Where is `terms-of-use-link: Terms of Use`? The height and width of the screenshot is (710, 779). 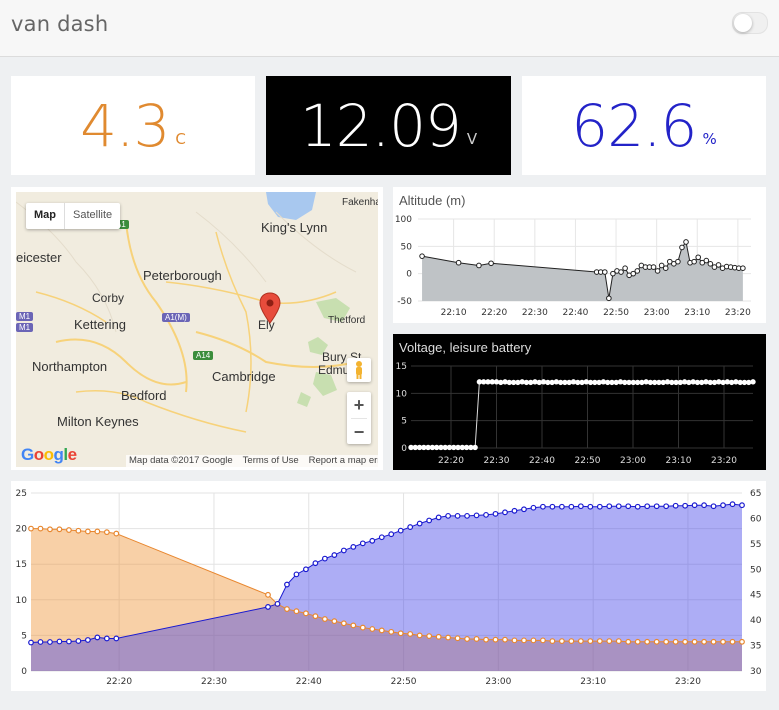 terms-of-use-link: Terms of Use is located at coordinates (271, 461).